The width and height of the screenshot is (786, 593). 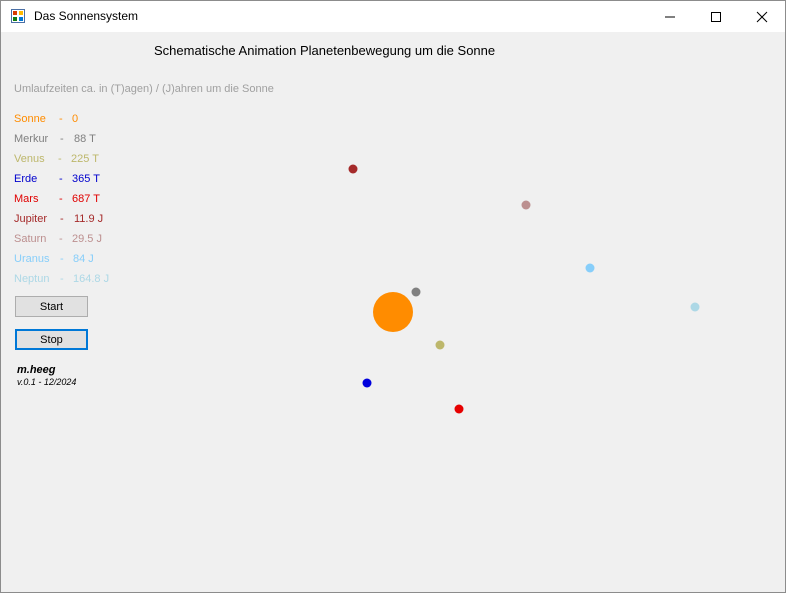 What do you see at coordinates (440, 345) in the screenshot?
I see `venus-planet` at bounding box center [440, 345].